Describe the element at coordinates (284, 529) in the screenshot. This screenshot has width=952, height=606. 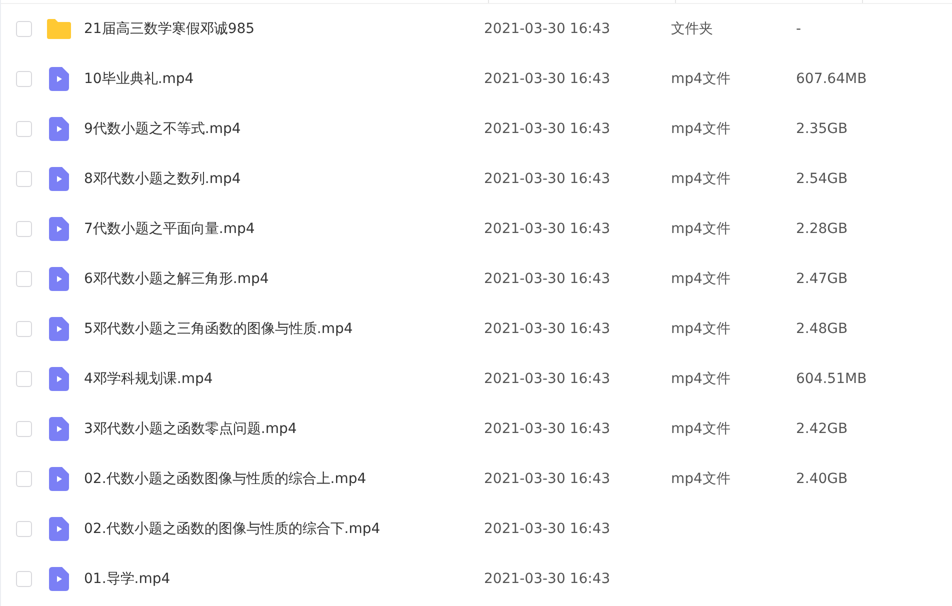
I see `file-name: 02.代数小题之函数的图像与性质的综合下.mp4` at that location.